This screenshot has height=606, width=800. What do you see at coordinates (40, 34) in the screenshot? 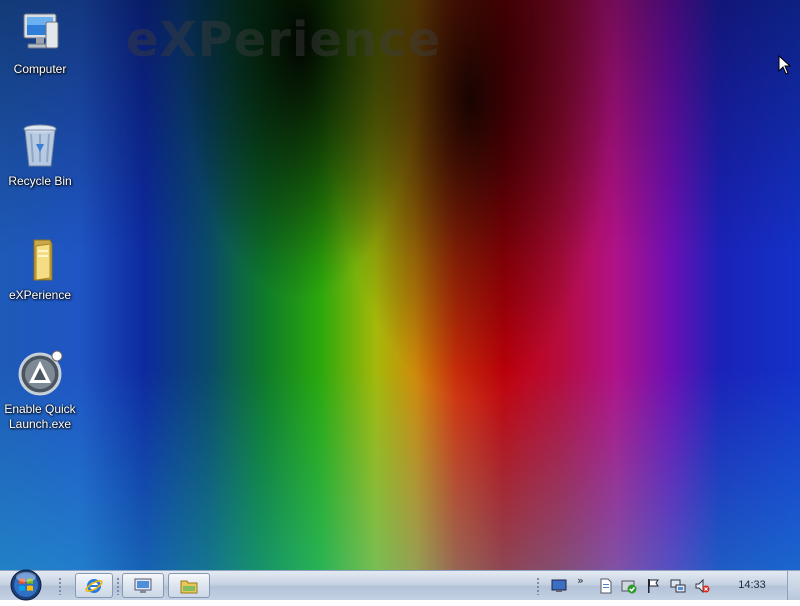
I see `computer-icon` at bounding box center [40, 34].